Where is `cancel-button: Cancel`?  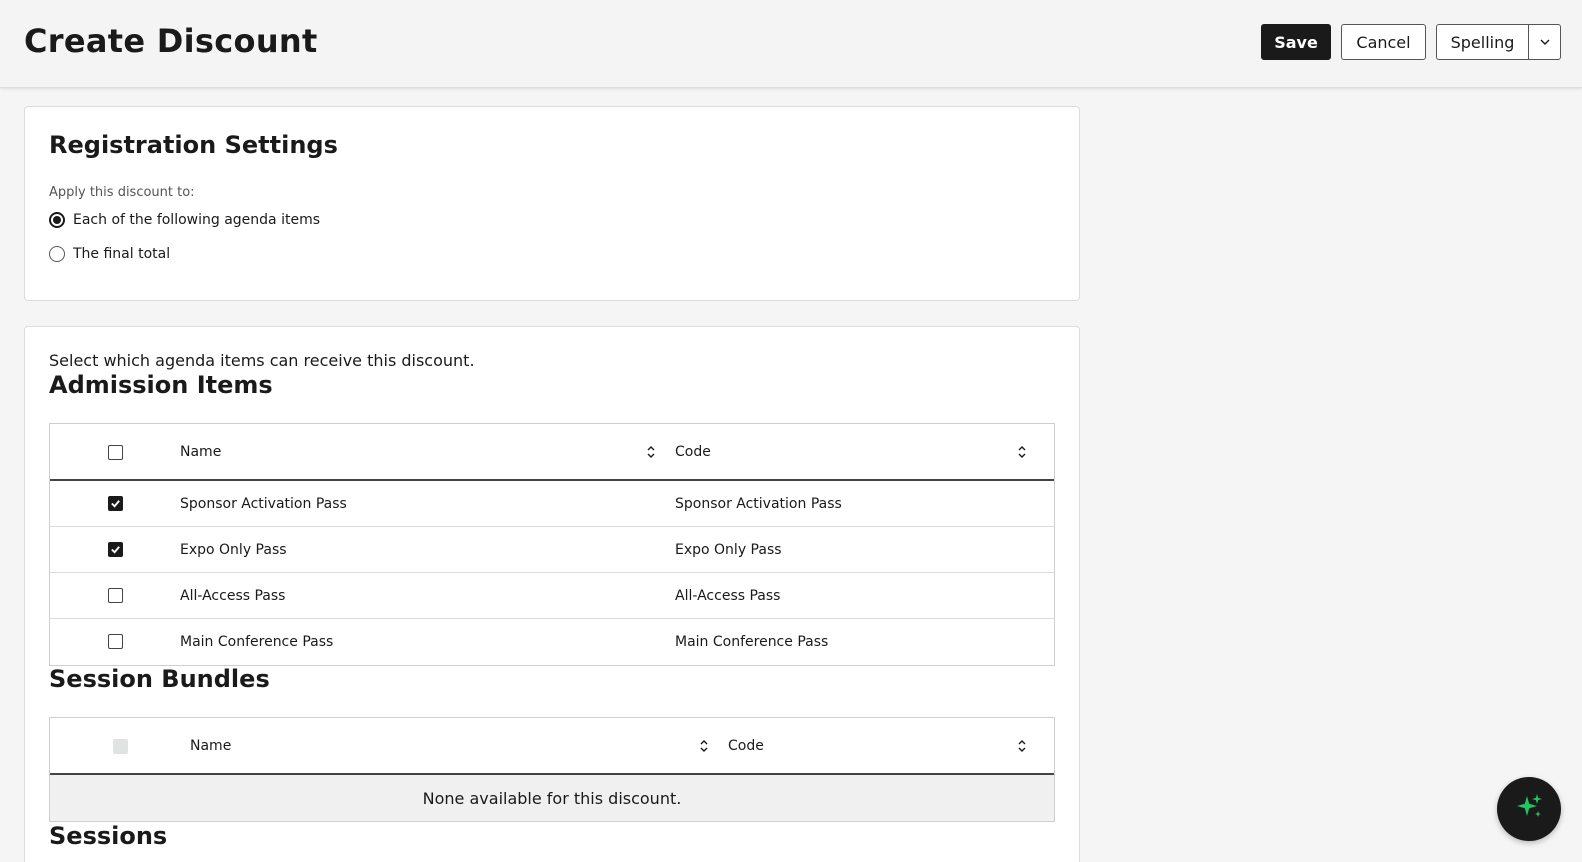
cancel-button: Cancel is located at coordinates (1383, 42).